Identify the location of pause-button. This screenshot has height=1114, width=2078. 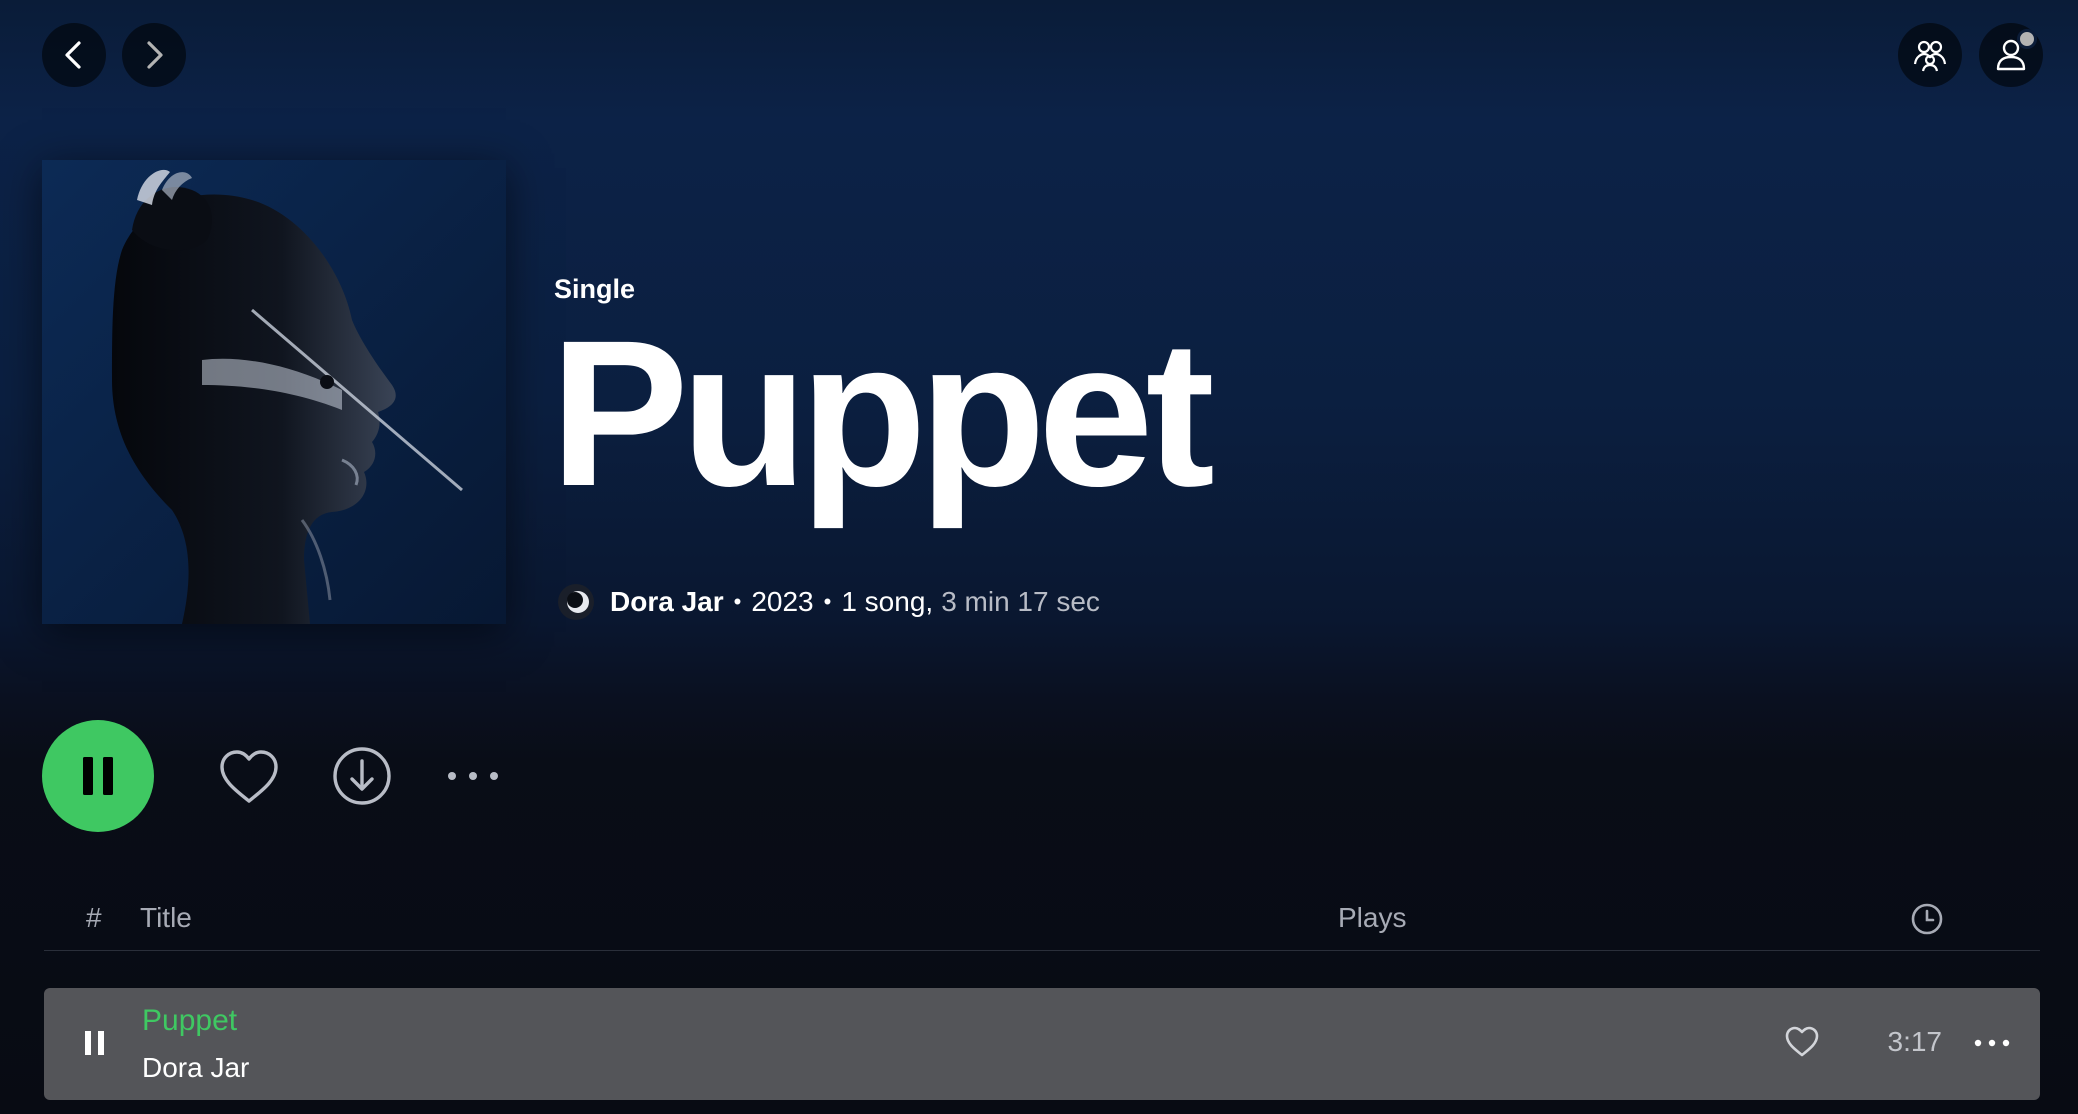
(98, 776).